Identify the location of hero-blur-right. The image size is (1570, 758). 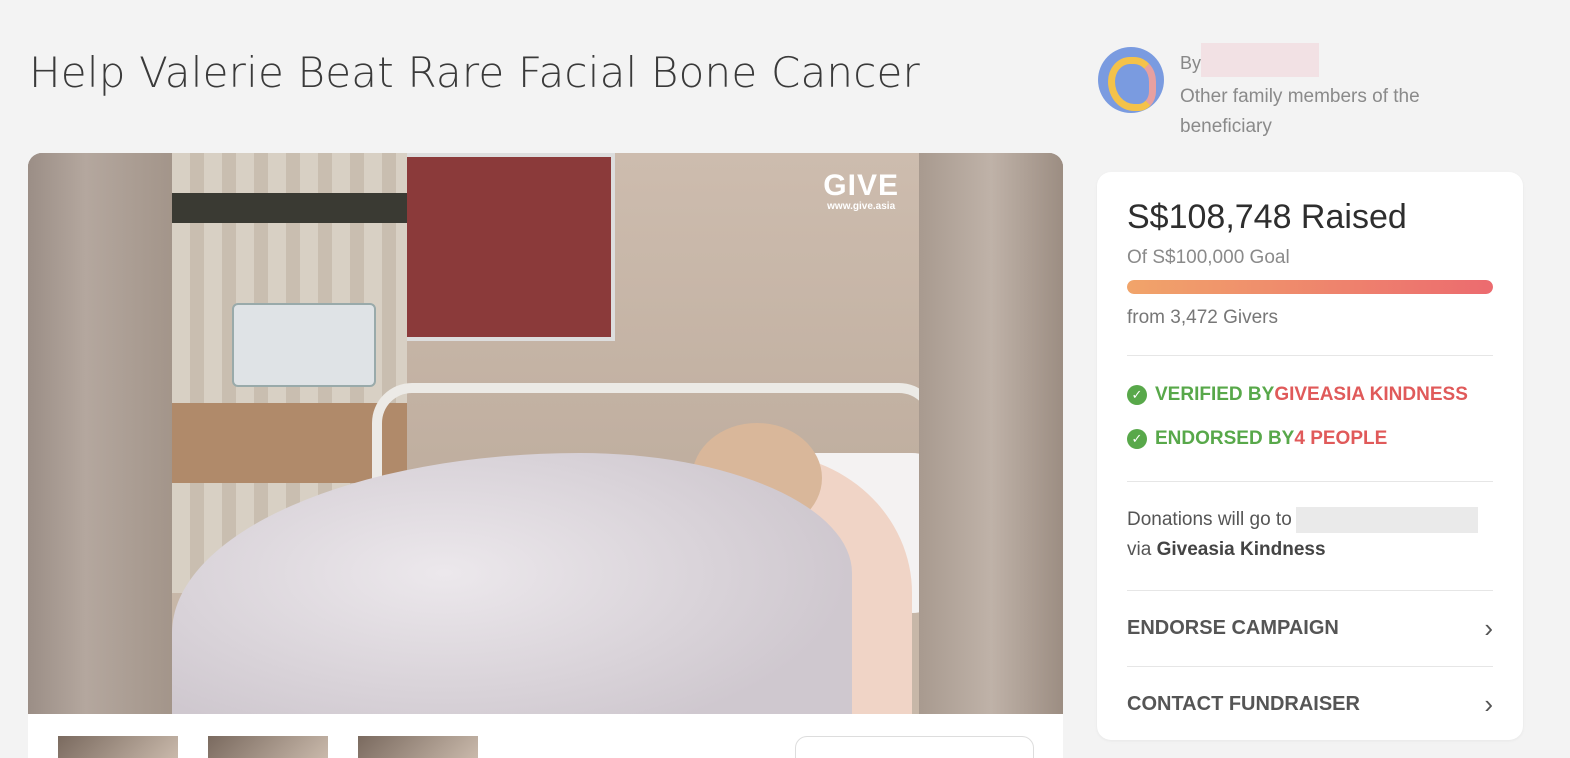
(991, 433).